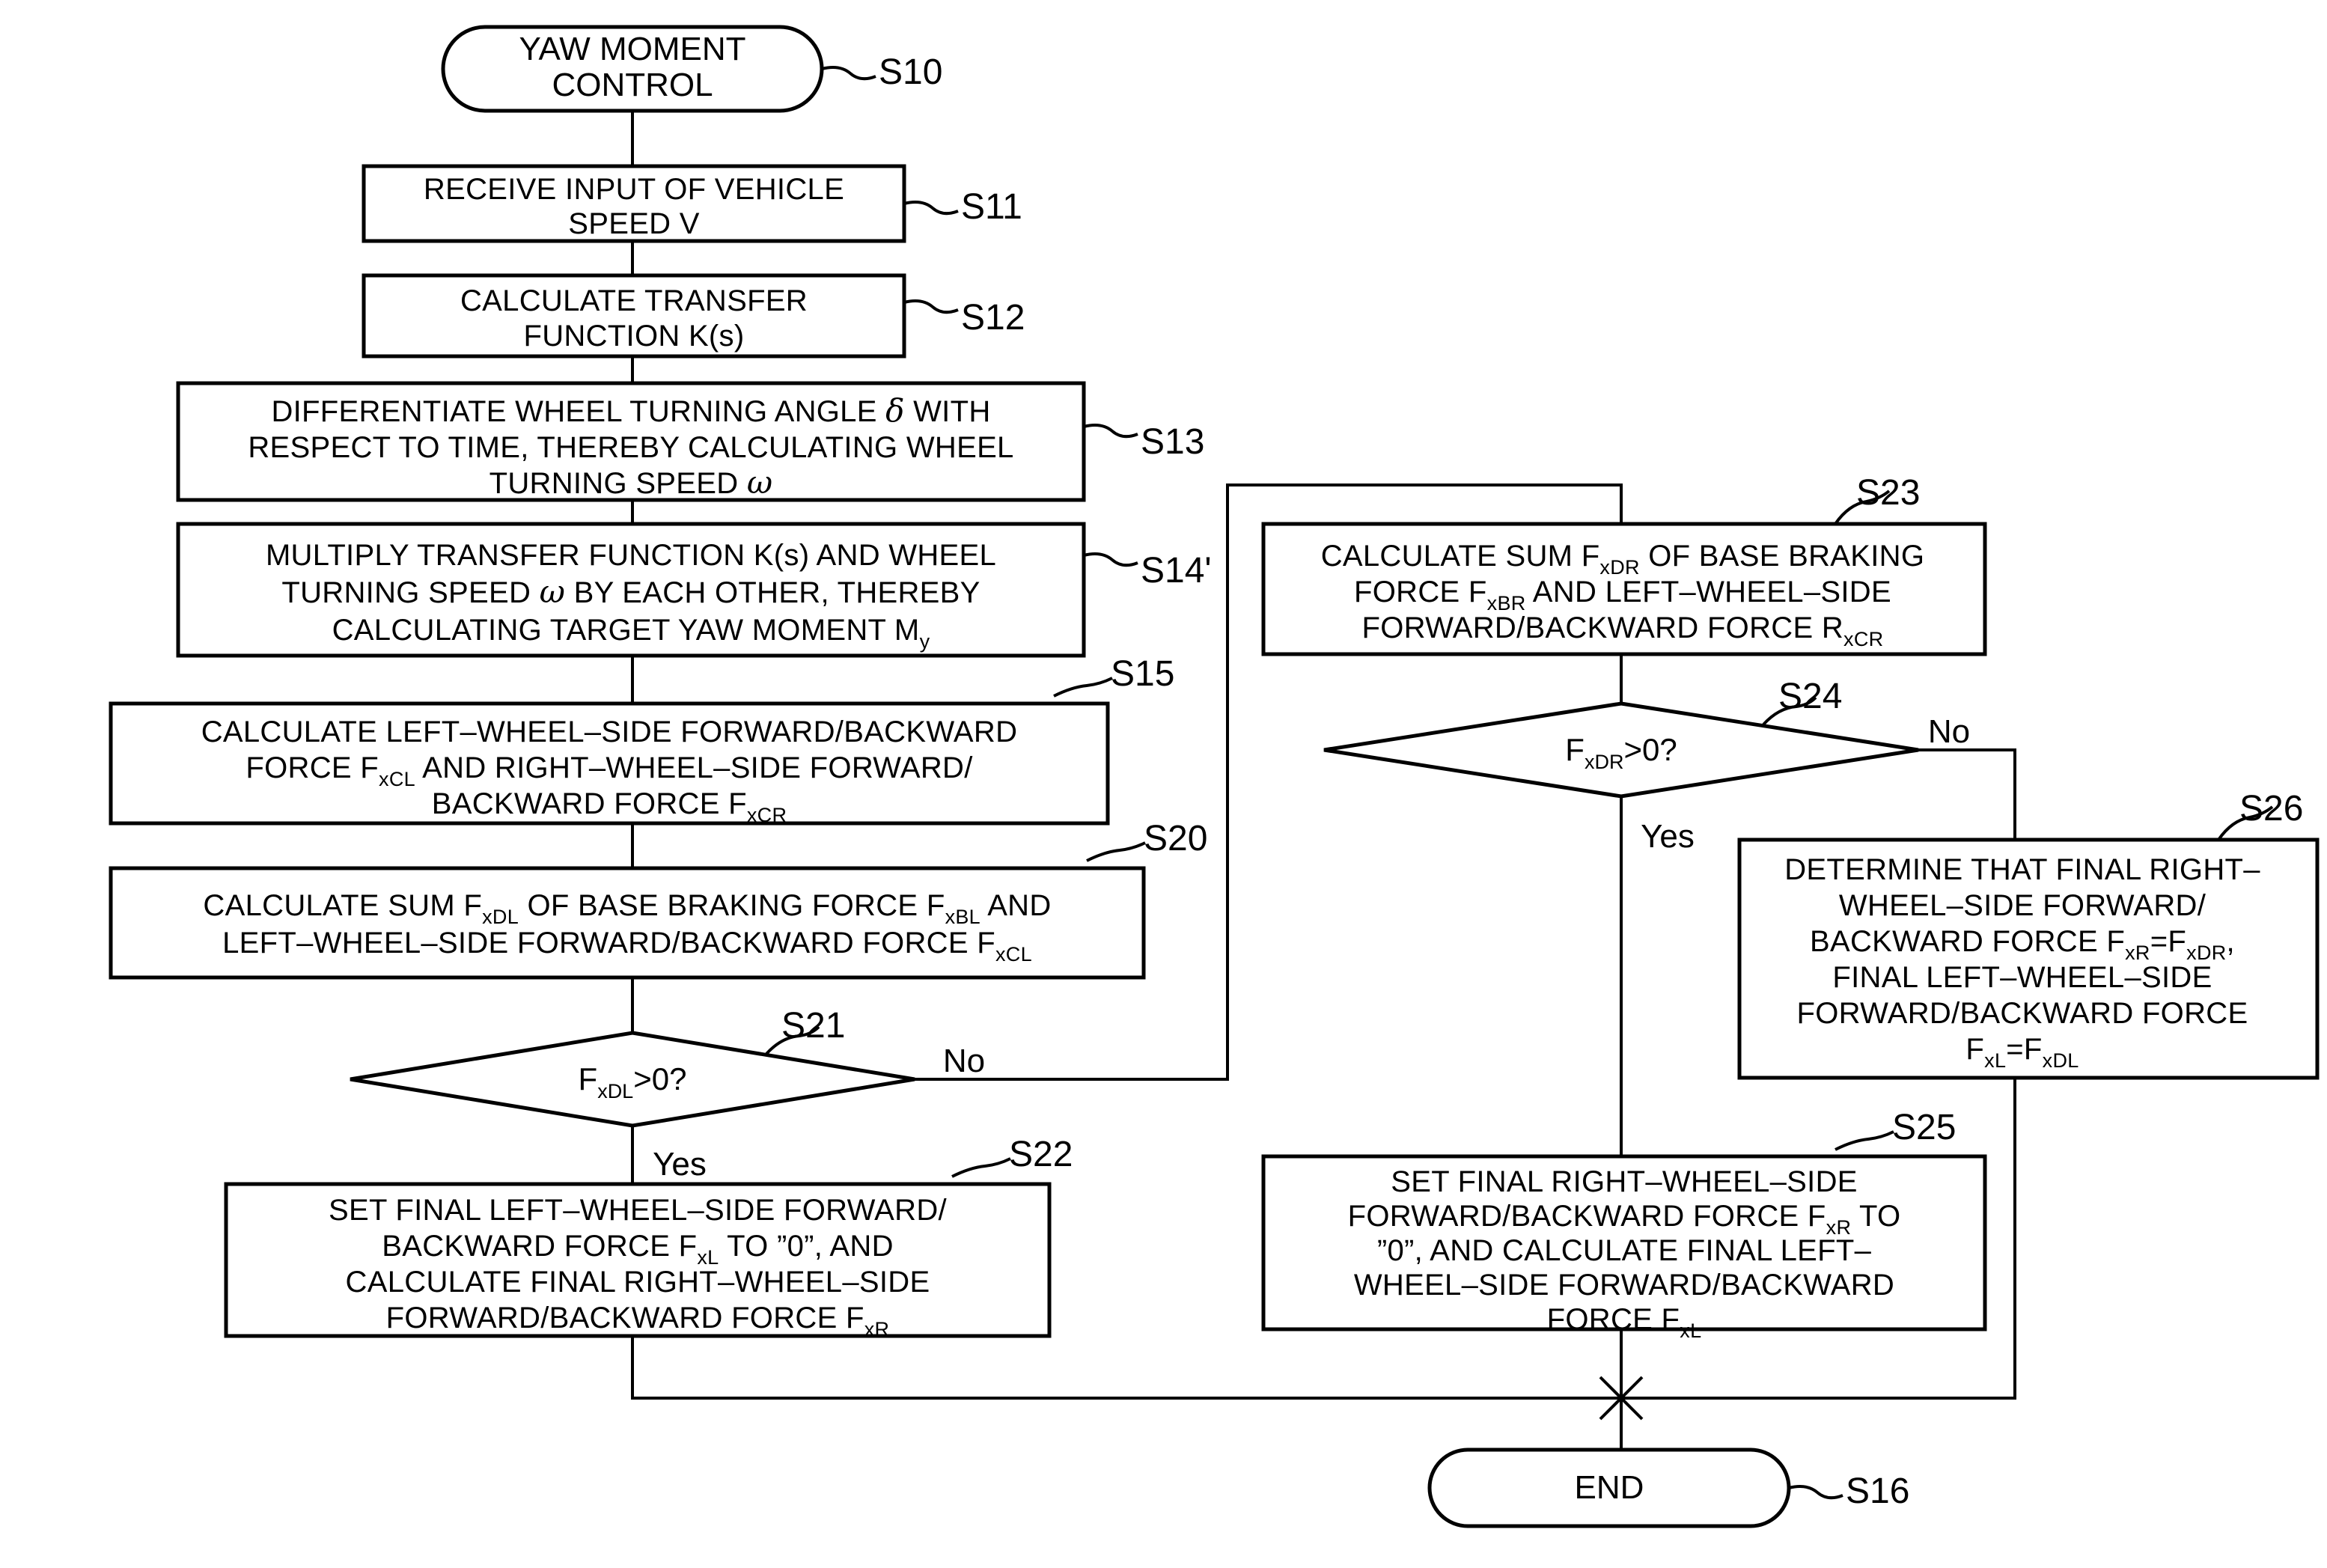  I want to click on step-label-s12: S12, so click(993, 318).